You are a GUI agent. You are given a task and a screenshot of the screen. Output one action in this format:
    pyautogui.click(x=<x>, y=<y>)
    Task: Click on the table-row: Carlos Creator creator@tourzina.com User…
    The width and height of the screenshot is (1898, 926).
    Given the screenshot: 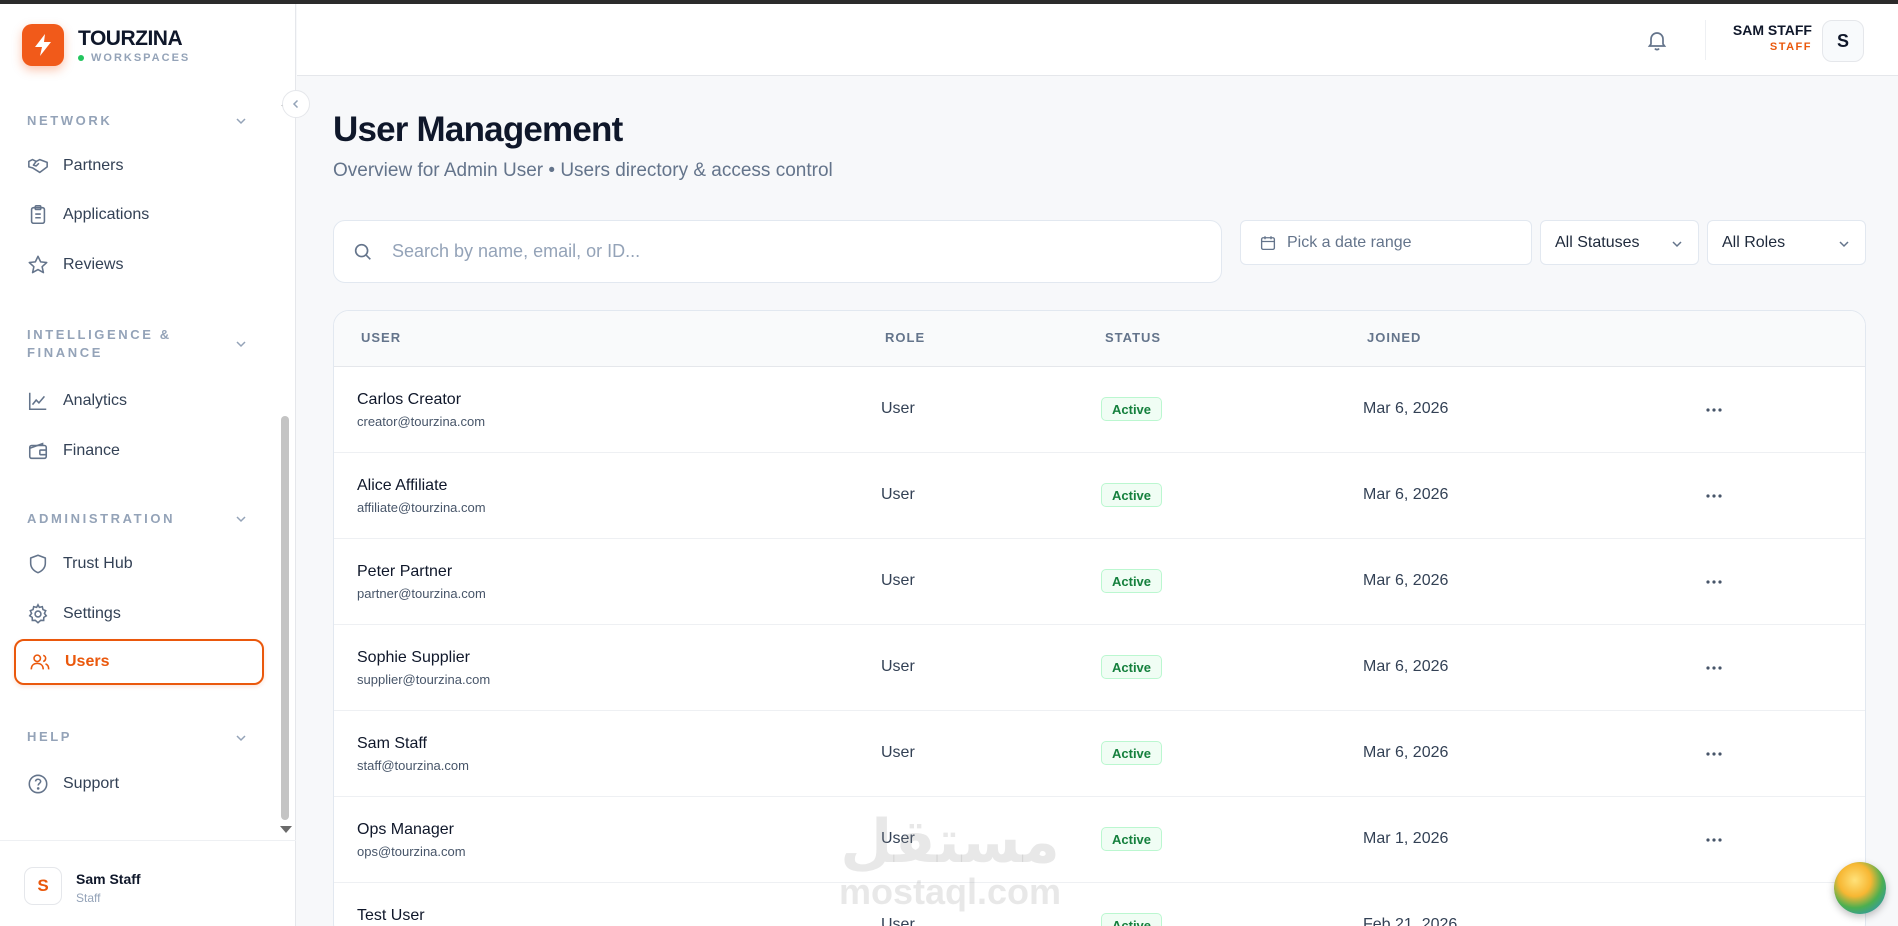 What is the action you would take?
    pyautogui.click(x=1099, y=410)
    